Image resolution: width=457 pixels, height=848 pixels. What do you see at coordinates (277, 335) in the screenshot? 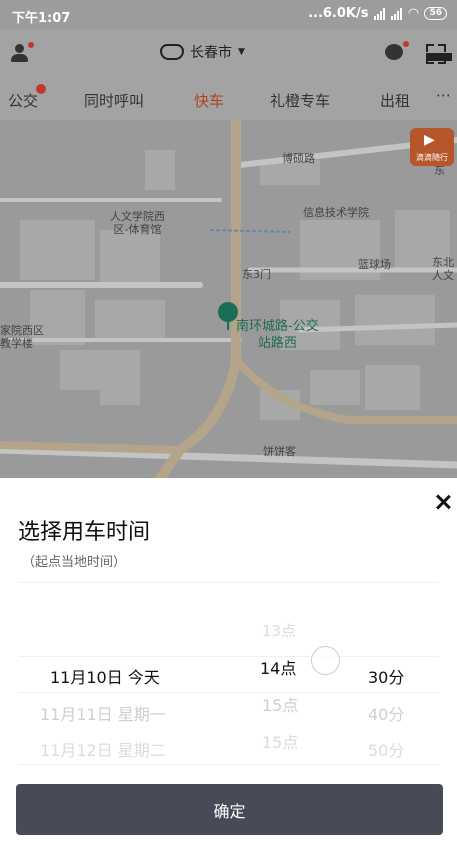
I see `pickup-point-label: 南环城路-公交 站路西` at bounding box center [277, 335].